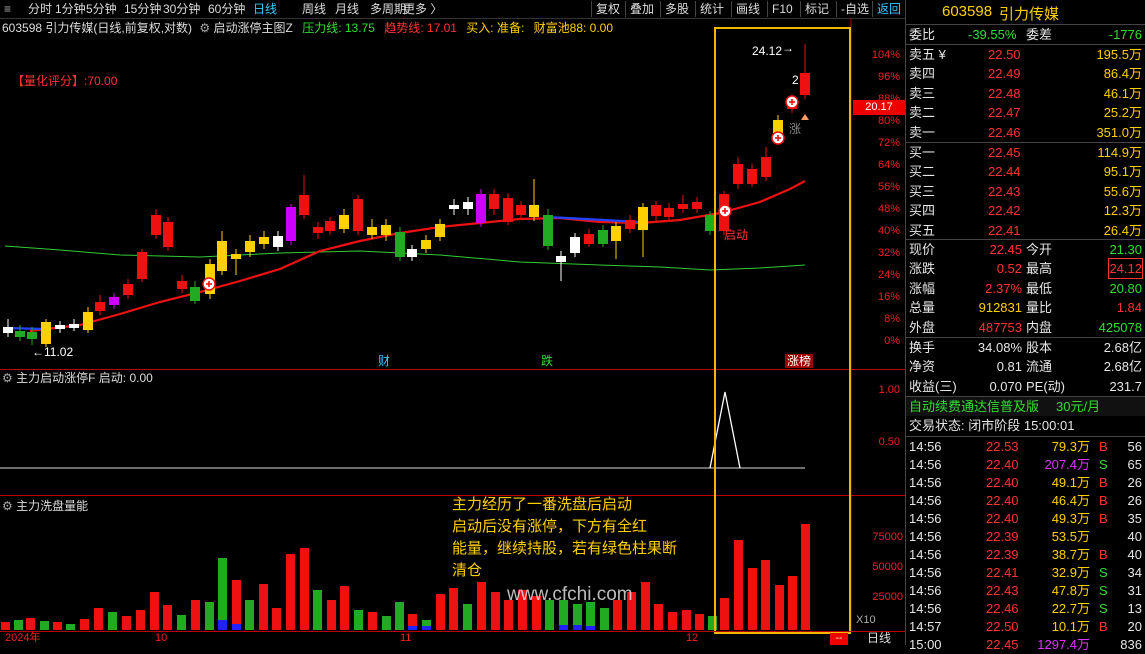 This screenshot has height=654, width=1145. Describe the element at coordinates (925, 626) in the screenshot. I see `tick-time: 14:57` at that location.